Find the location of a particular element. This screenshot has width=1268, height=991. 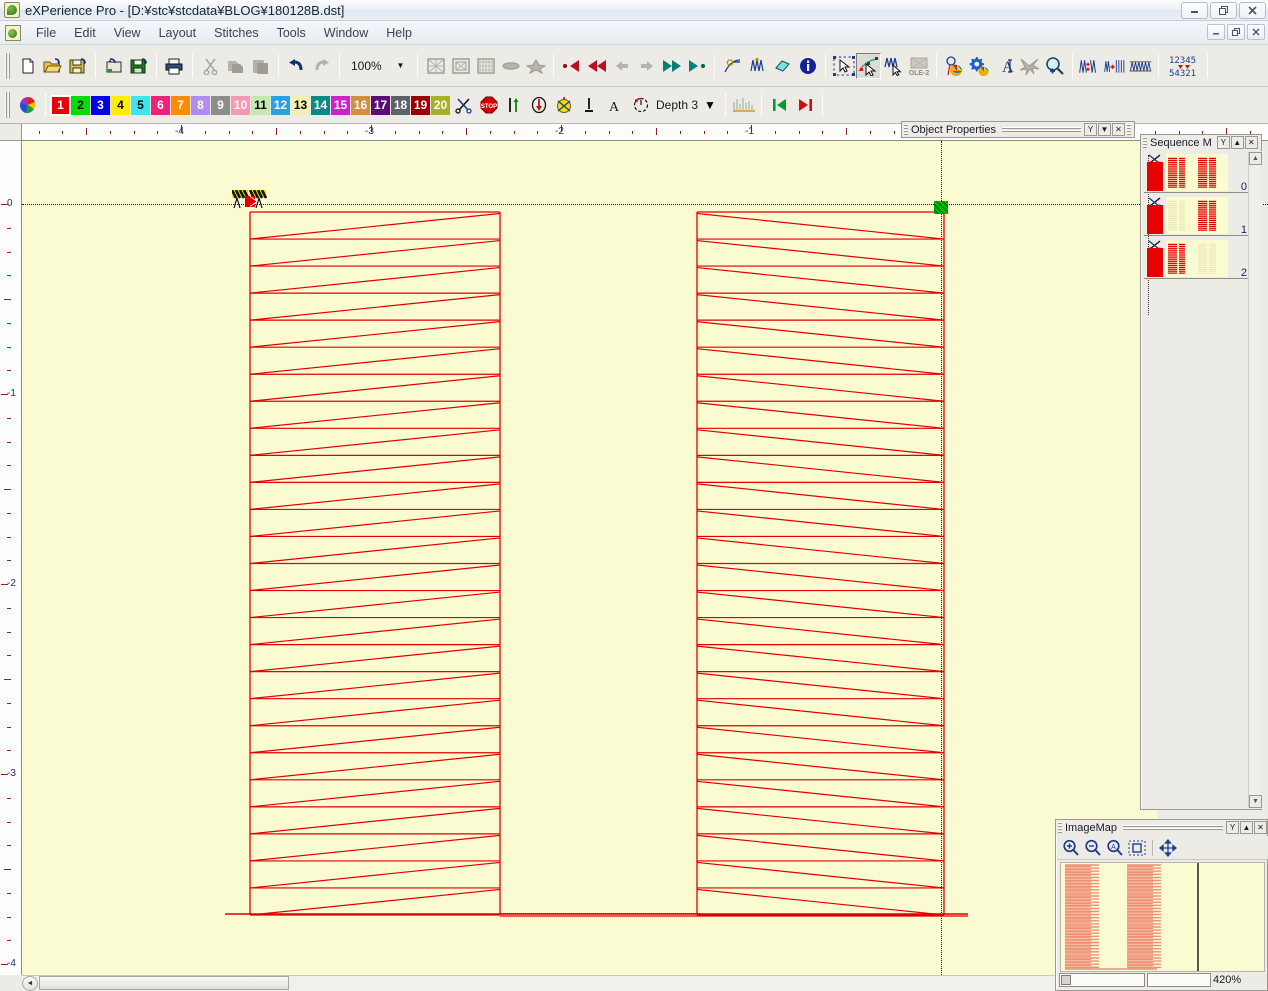

text-A-icon: A is located at coordinates (1004, 66).